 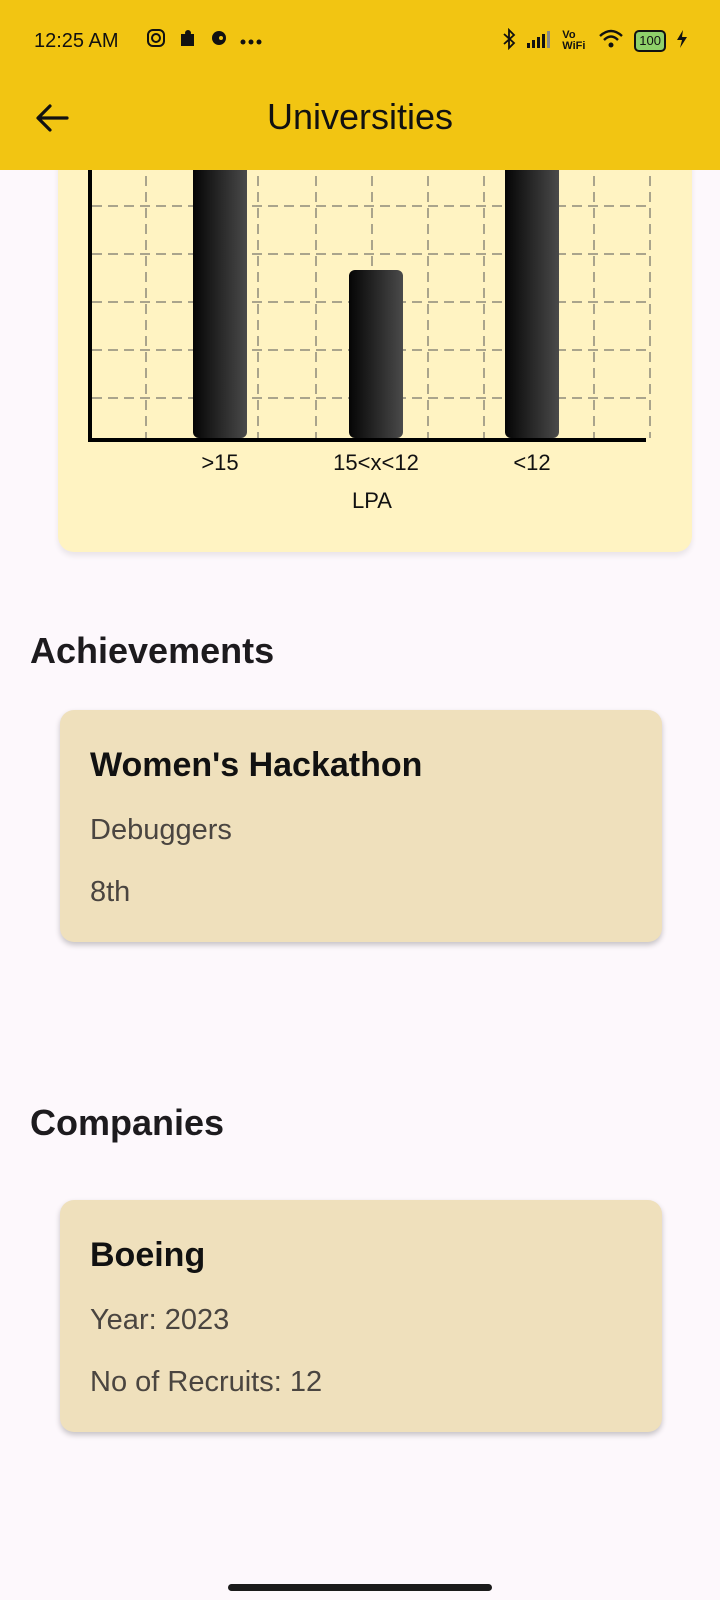 What do you see at coordinates (206, 1382) in the screenshot?
I see `company-recruits: No of Recruits: 12` at bounding box center [206, 1382].